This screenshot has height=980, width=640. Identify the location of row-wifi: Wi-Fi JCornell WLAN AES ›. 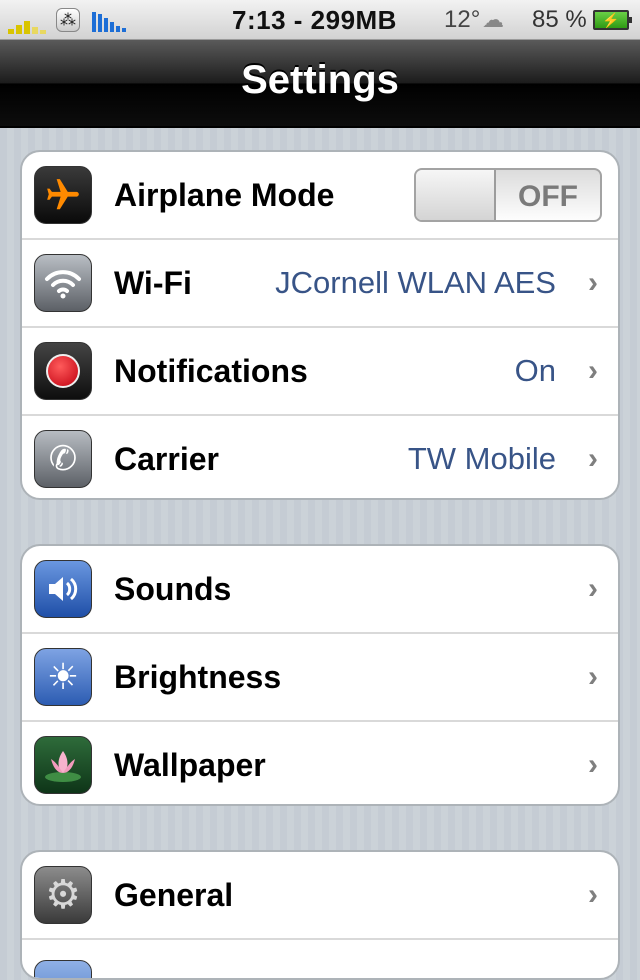
(320, 282).